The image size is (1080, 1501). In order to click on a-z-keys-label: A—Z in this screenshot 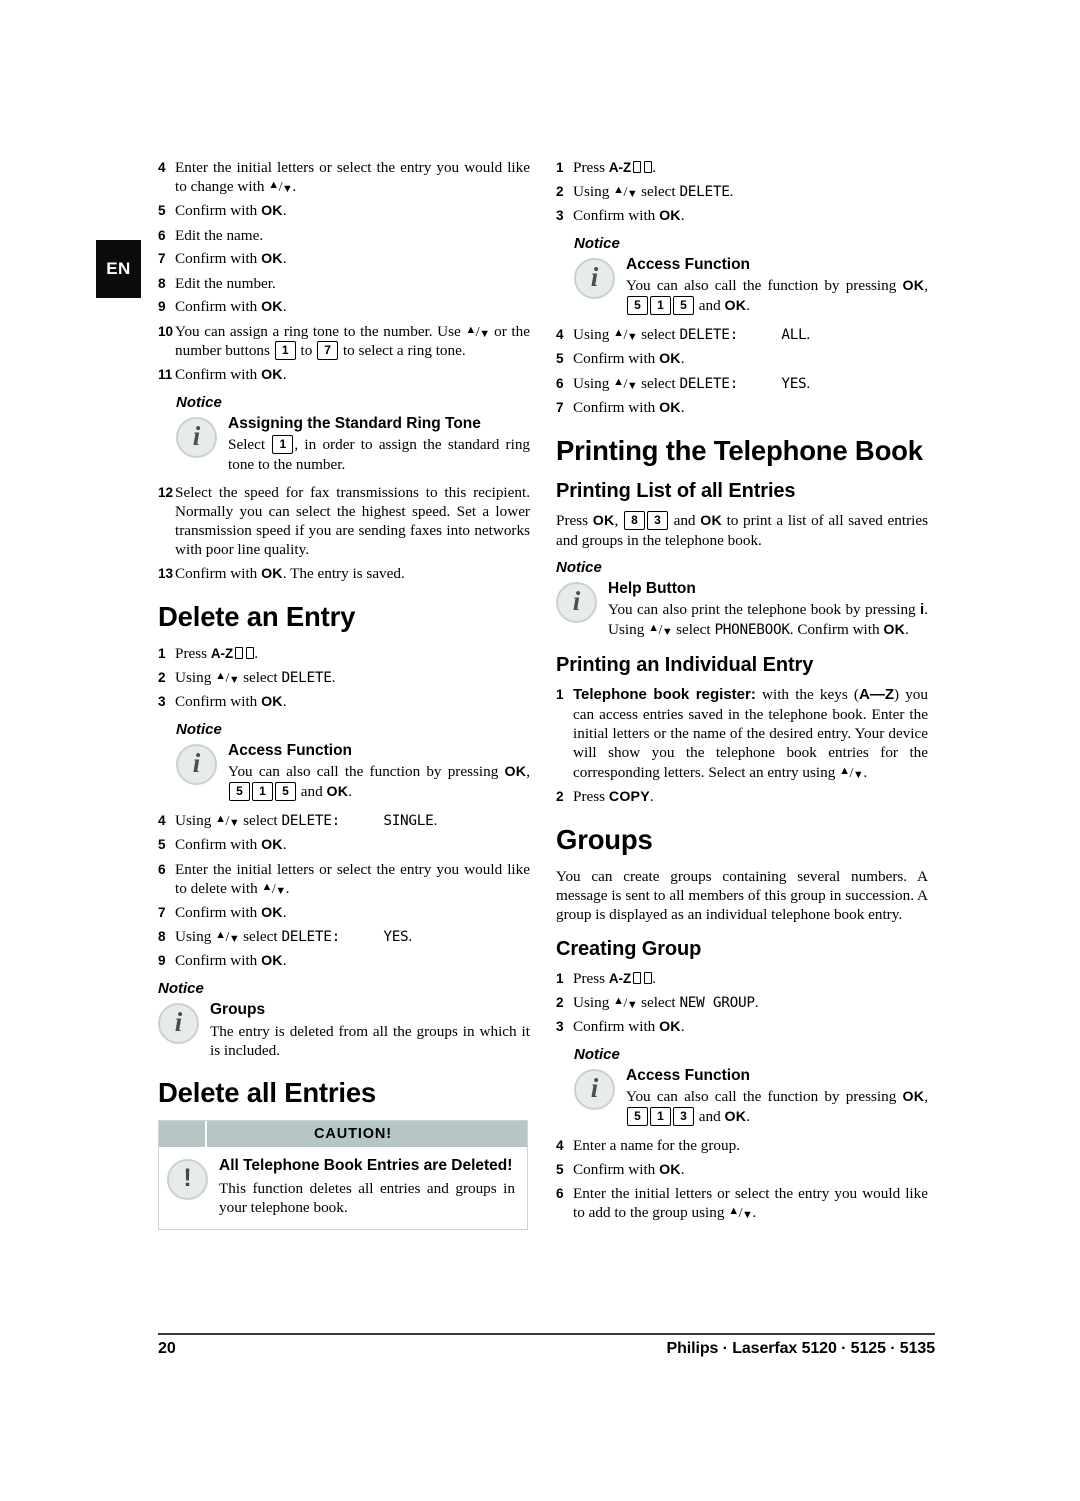, I will do `click(876, 695)`.